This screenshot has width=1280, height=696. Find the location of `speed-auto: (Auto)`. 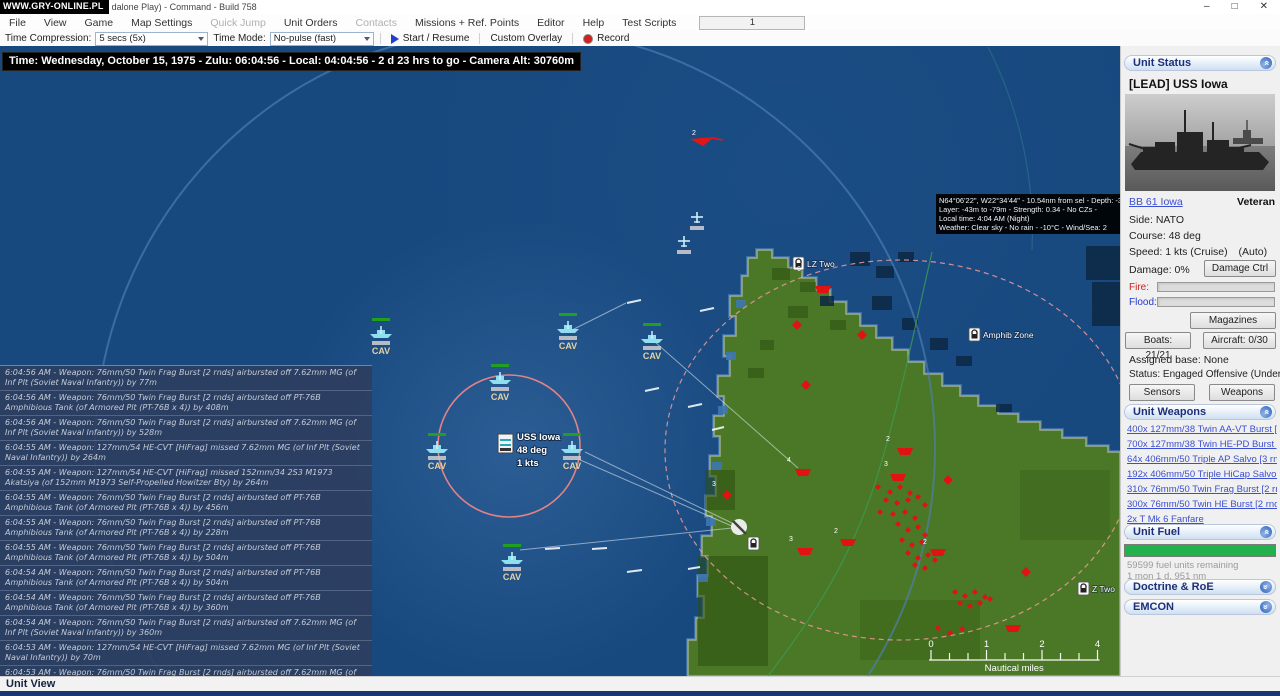

speed-auto: (Auto) is located at coordinates (1253, 252).